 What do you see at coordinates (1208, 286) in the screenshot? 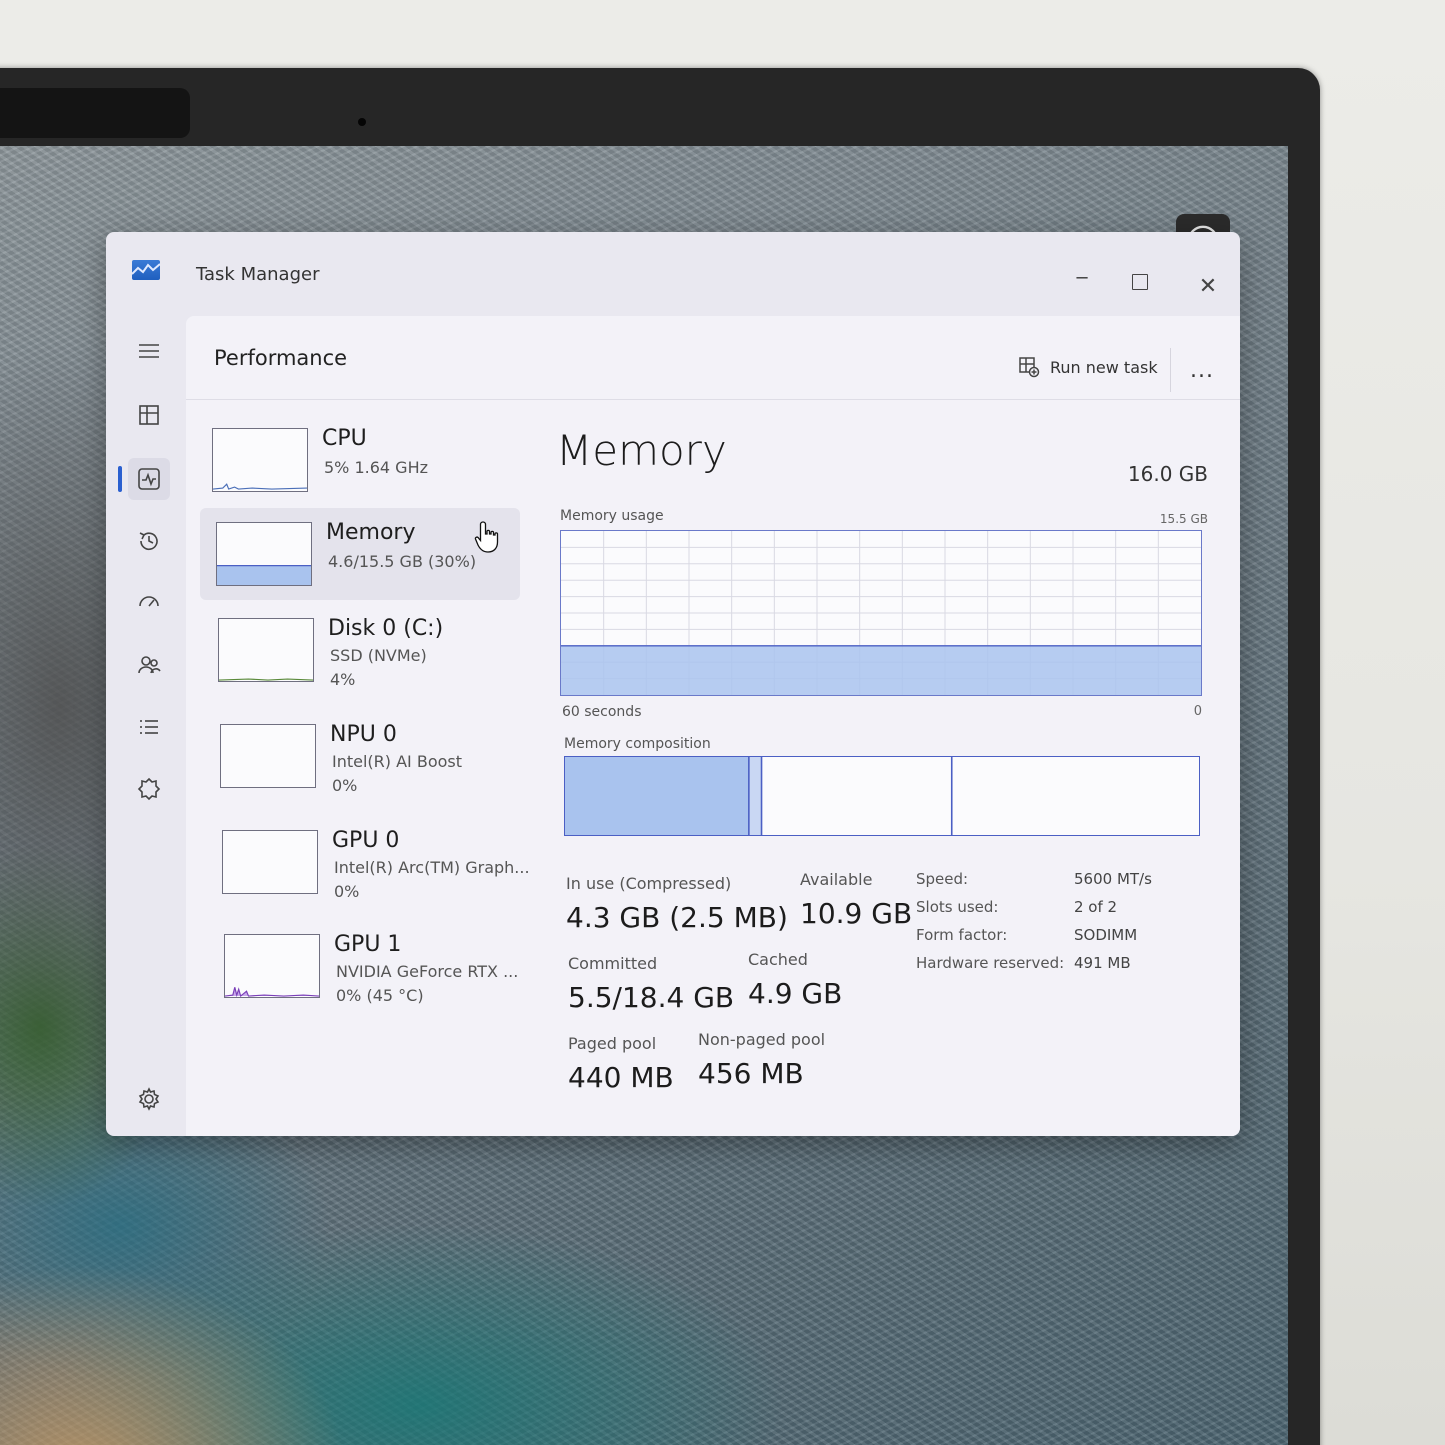
I see `close-icon: ✕` at bounding box center [1208, 286].